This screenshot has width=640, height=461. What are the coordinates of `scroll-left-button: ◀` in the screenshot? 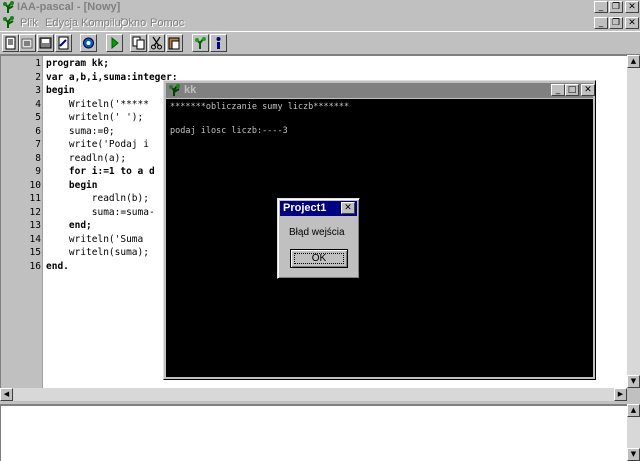 It's located at (6, 394).